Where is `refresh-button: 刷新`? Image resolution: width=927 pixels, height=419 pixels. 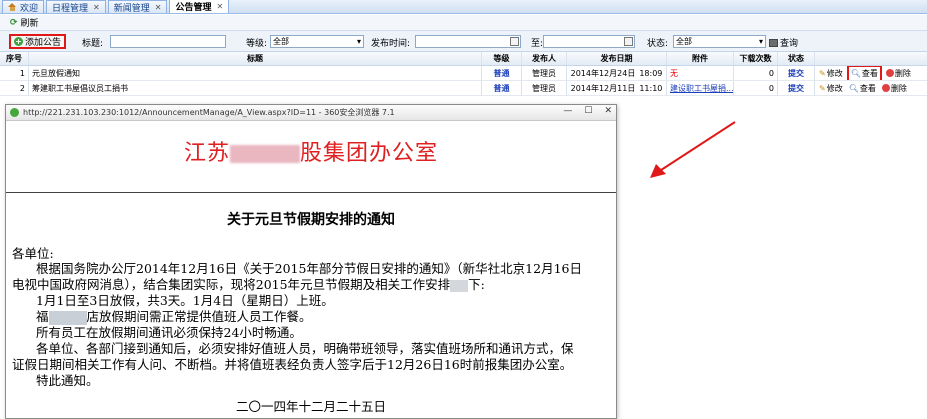
refresh-button: 刷新 is located at coordinates (30, 22).